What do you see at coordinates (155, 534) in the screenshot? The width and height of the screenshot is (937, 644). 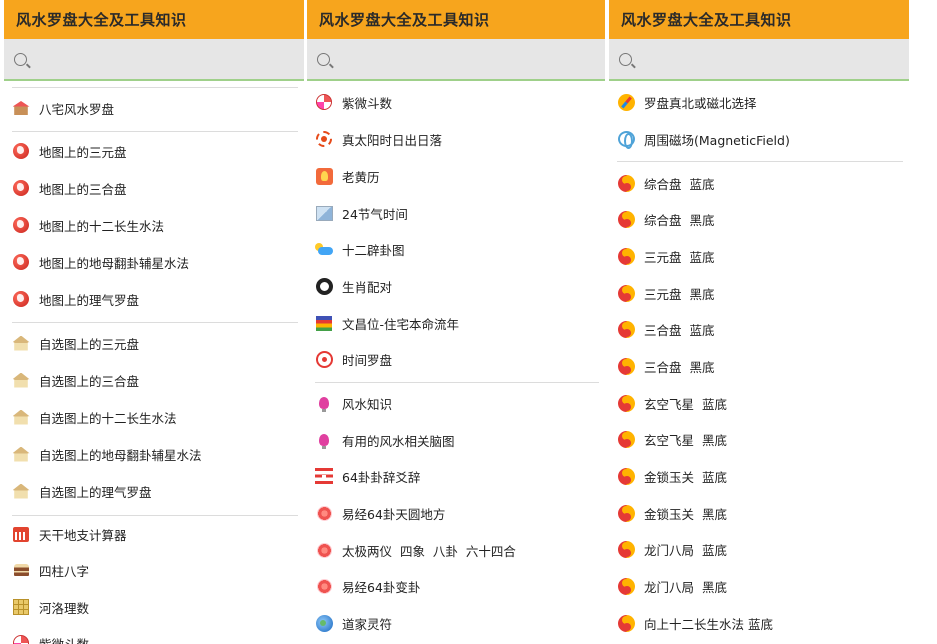 I see `list-item: 天干地支计算器` at bounding box center [155, 534].